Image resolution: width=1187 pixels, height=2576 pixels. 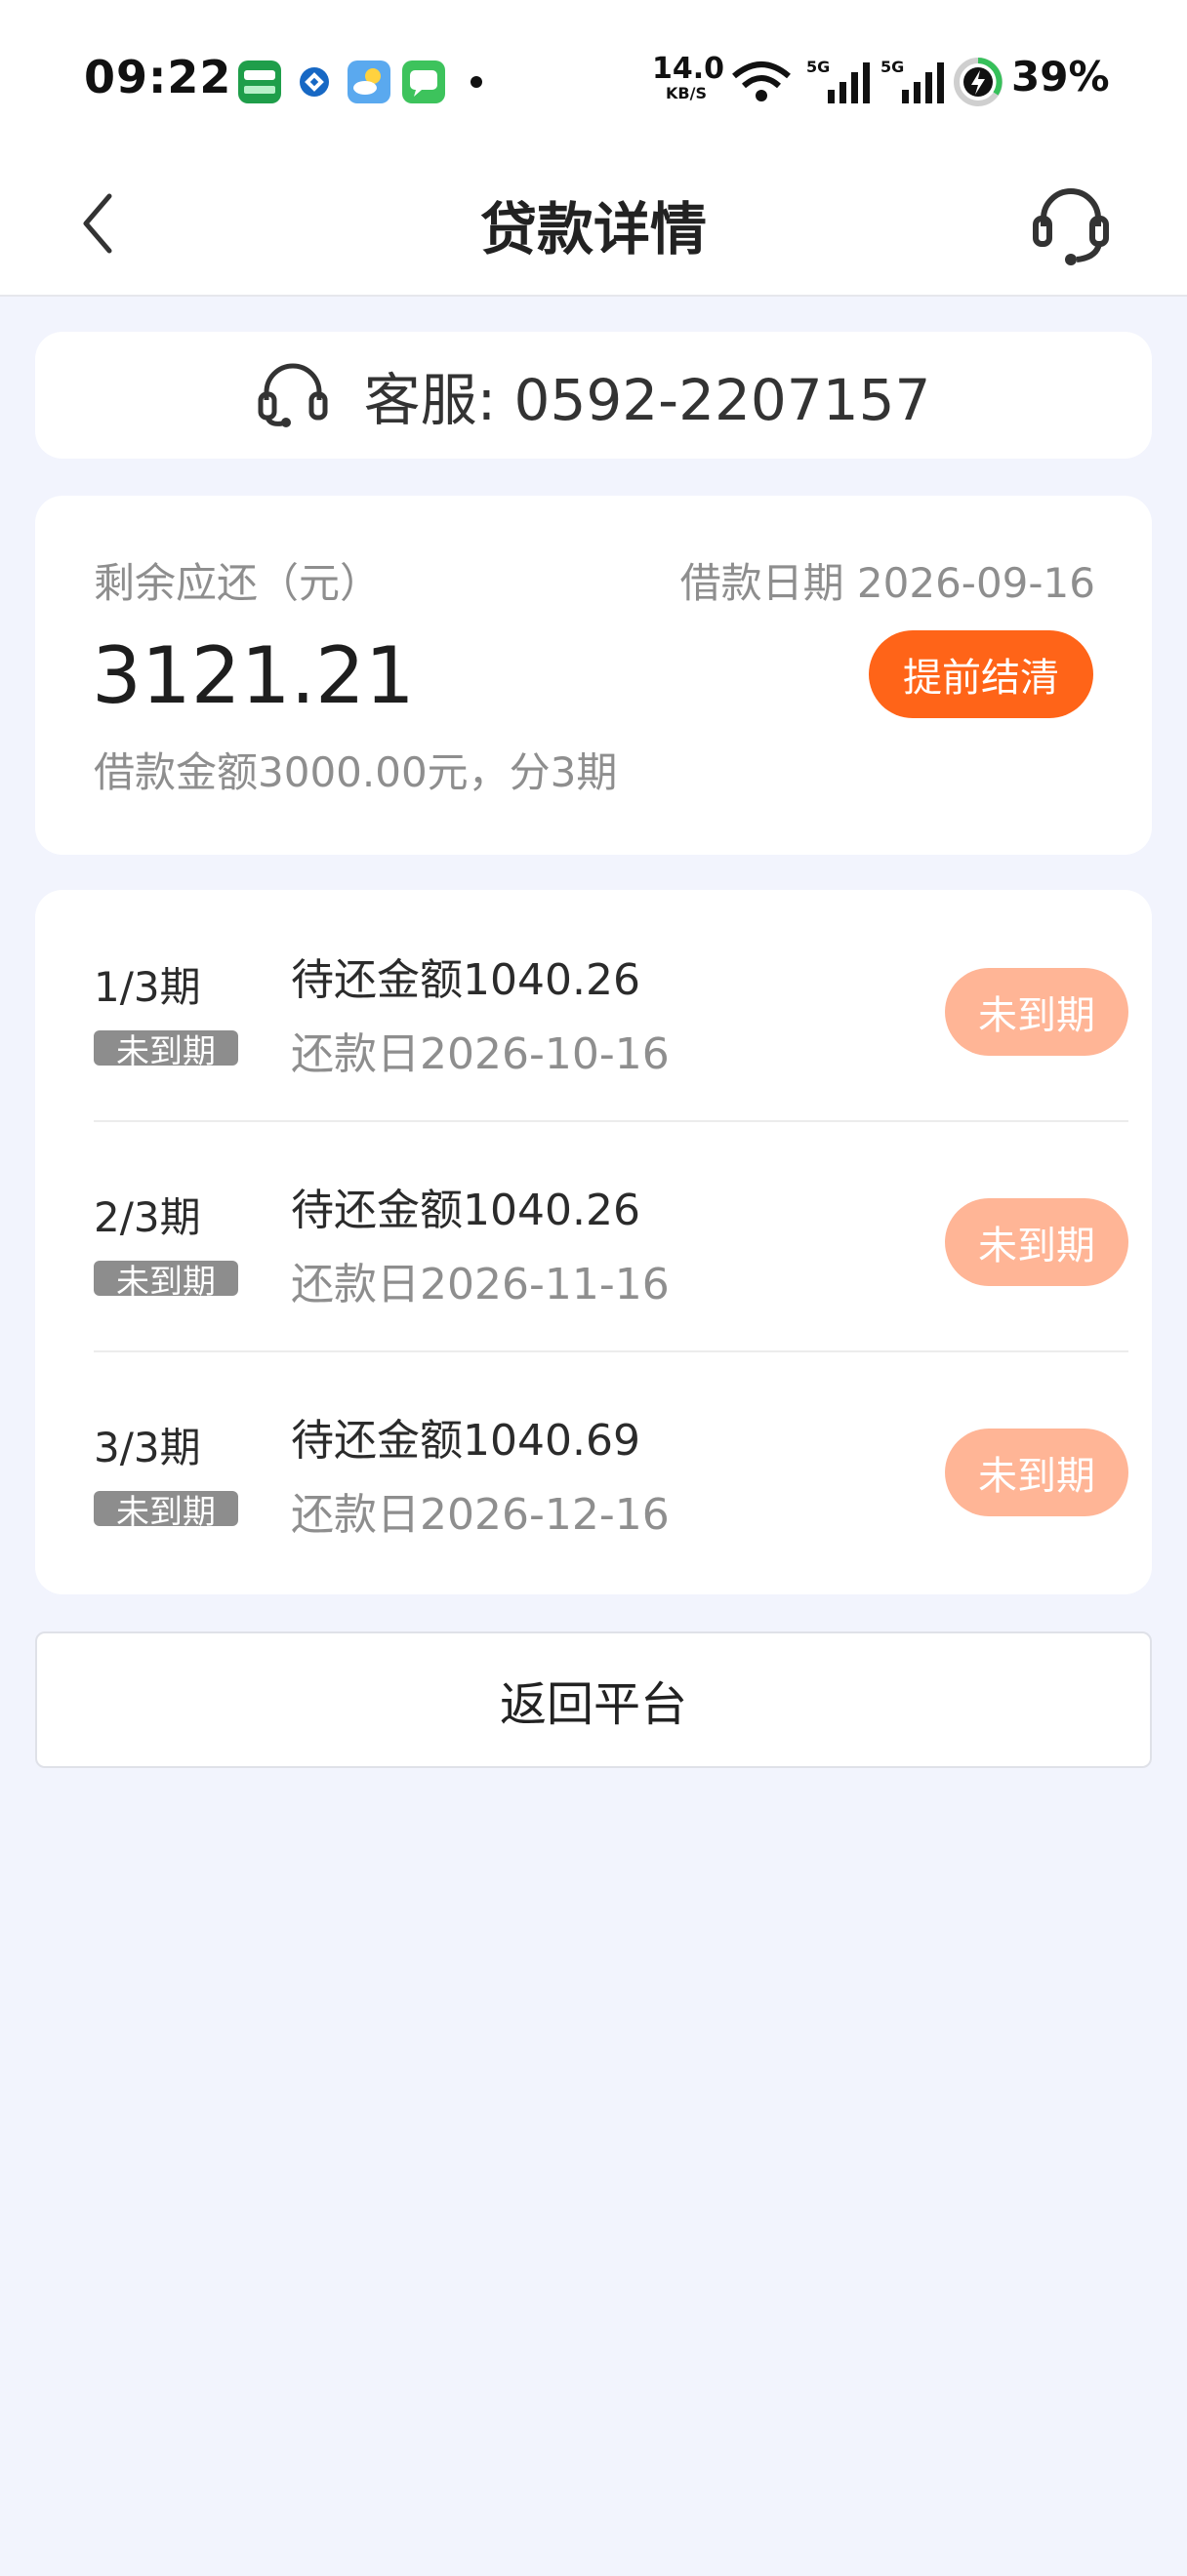 What do you see at coordinates (1060, 77) in the screenshot?
I see `battery-percent: 39%` at bounding box center [1060, 77].